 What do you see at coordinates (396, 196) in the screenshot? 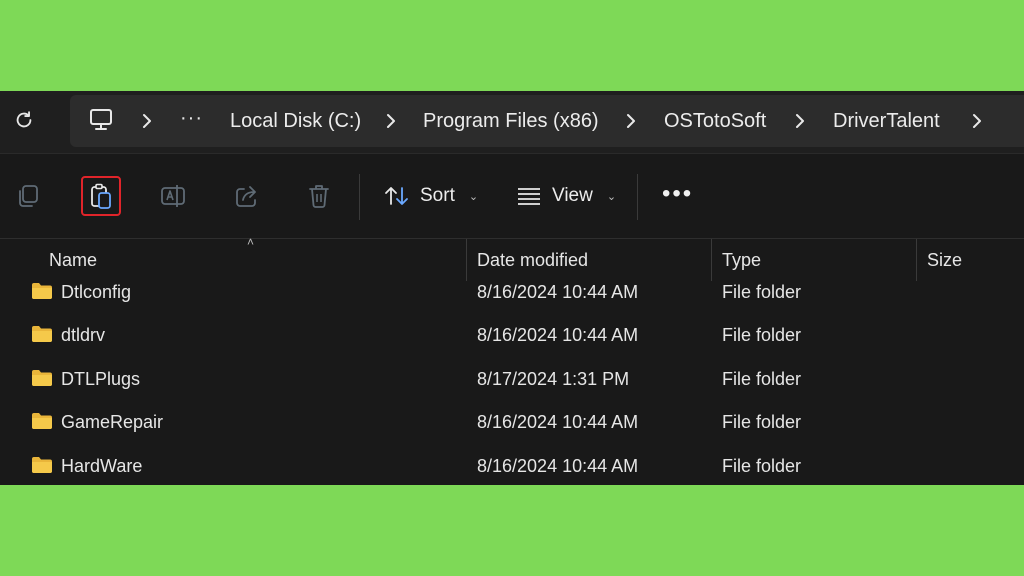
I see `sort-icon` at bounding box center [396, 196].